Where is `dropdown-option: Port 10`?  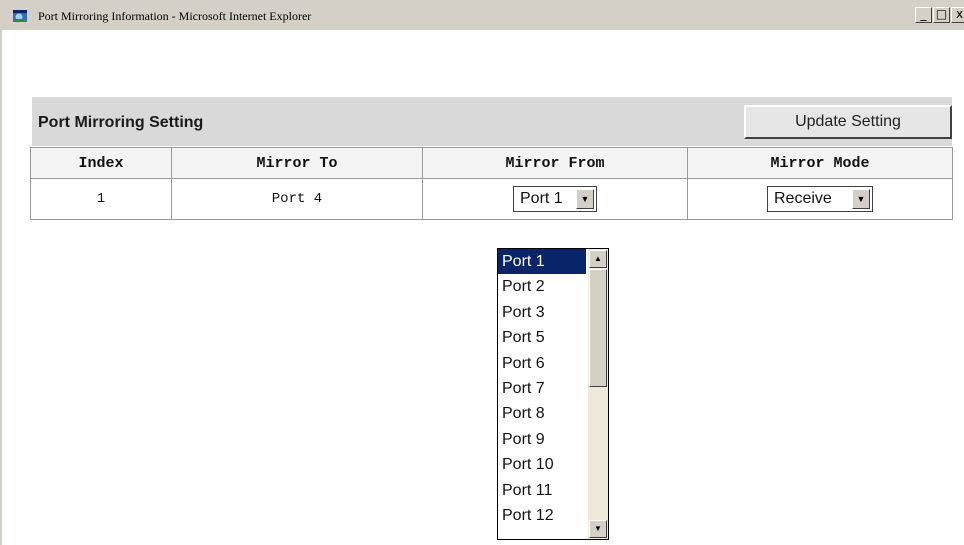 dropdown-option: Port 10 is located at coordinates (542, 464).